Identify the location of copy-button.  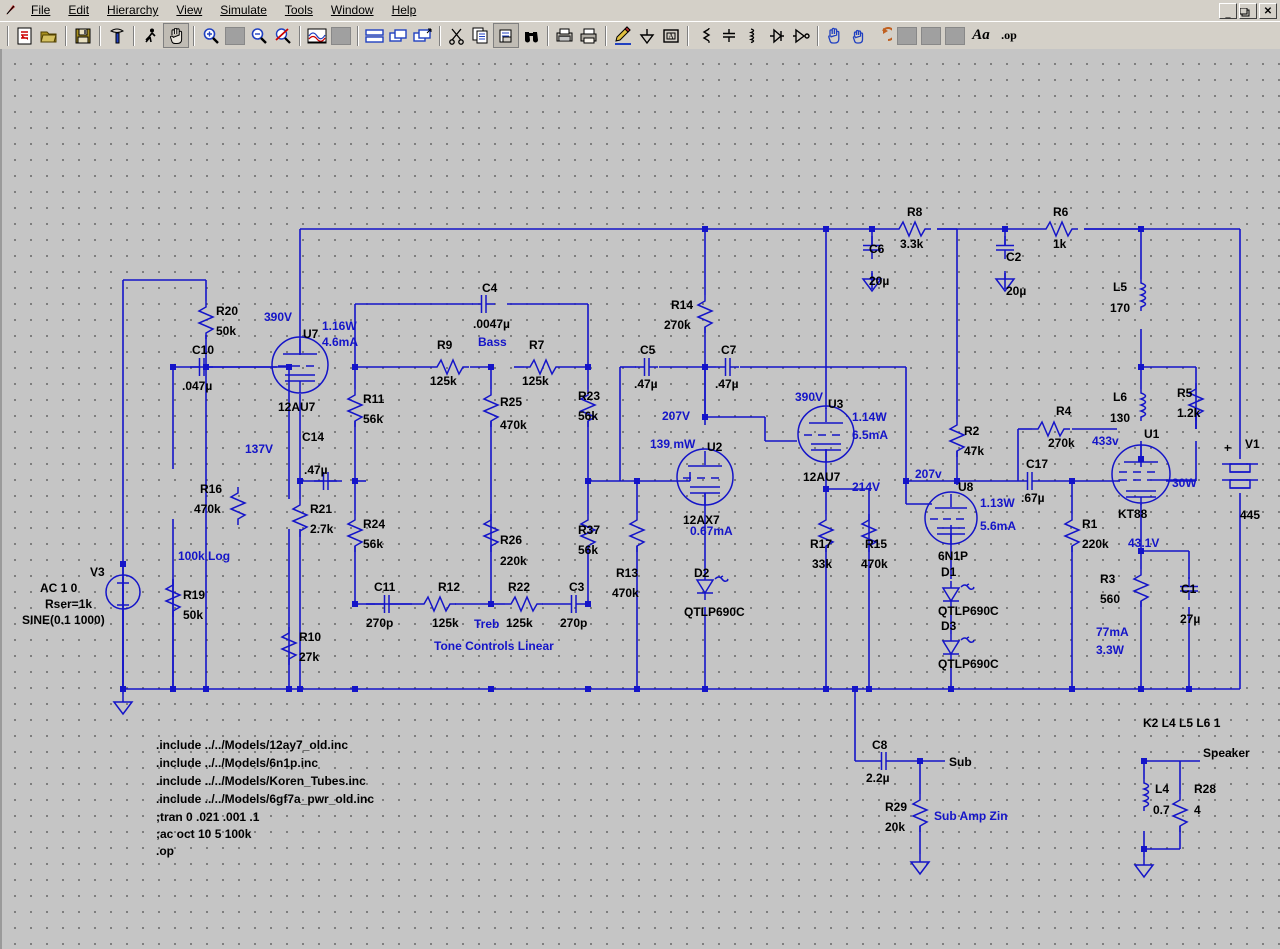
(481, 35).